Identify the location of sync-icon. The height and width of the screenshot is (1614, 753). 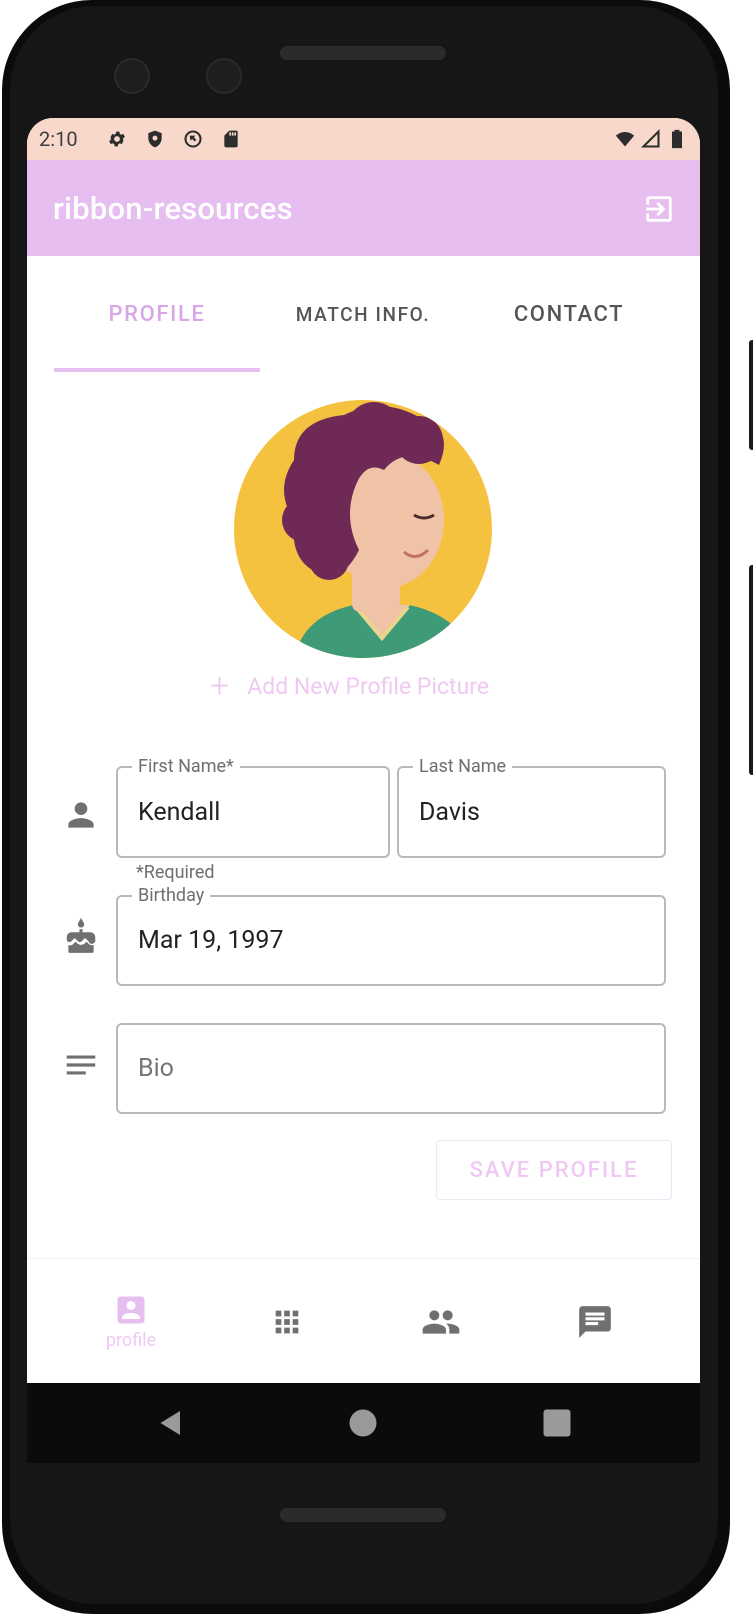
(193, 139).